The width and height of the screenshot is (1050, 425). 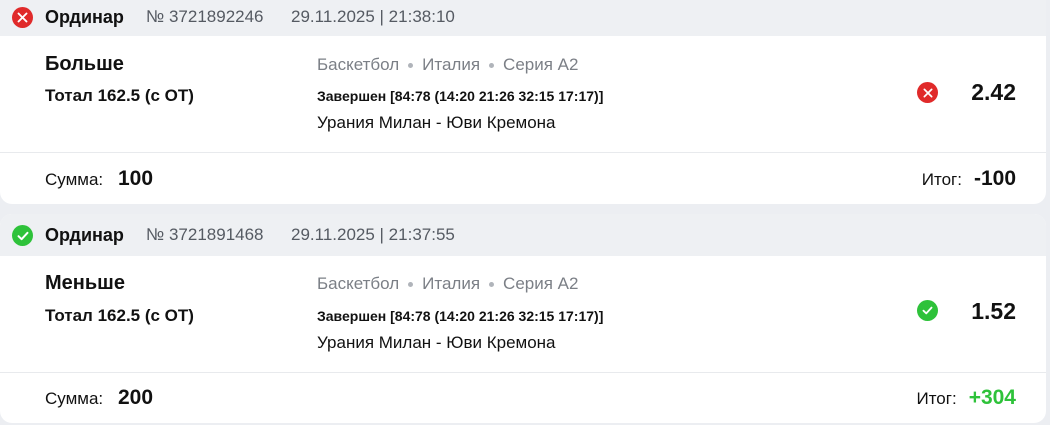 I want to click on total-value: -100, so click(x=994, y=178).